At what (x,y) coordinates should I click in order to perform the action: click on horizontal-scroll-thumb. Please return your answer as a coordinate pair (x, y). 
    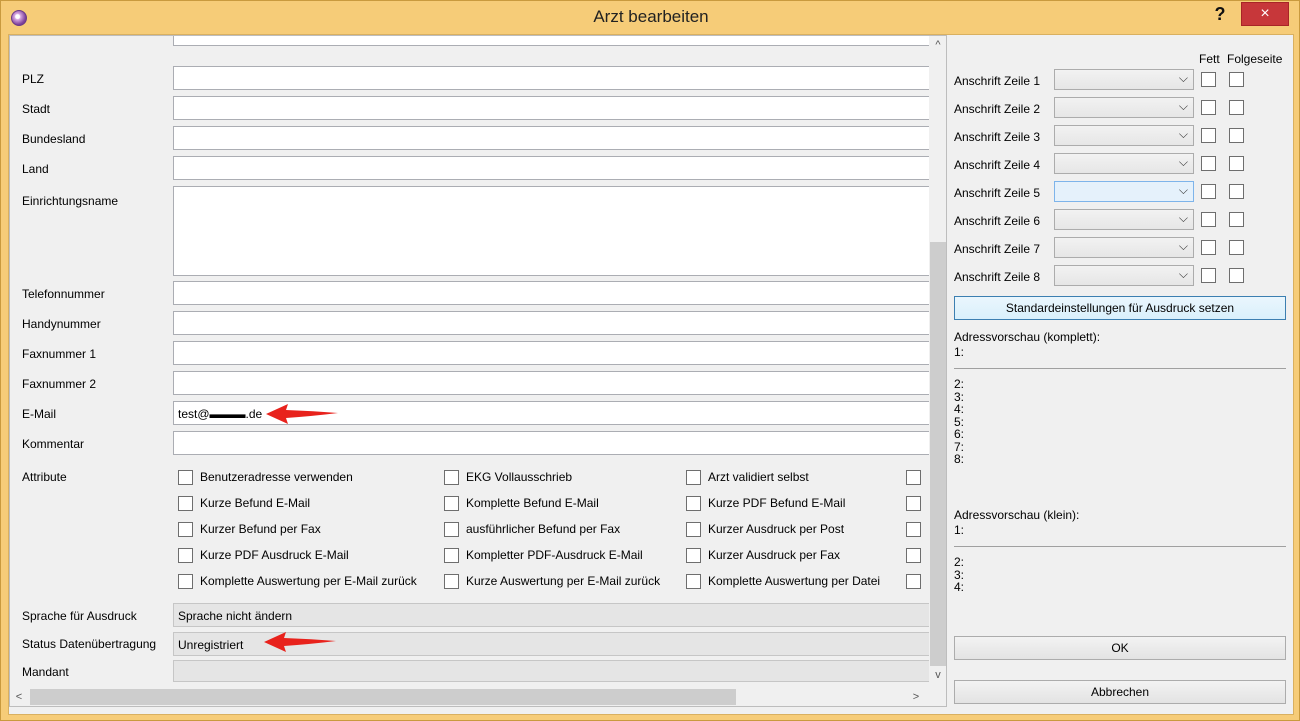
    Looking at the image, I should click on (383, 697).